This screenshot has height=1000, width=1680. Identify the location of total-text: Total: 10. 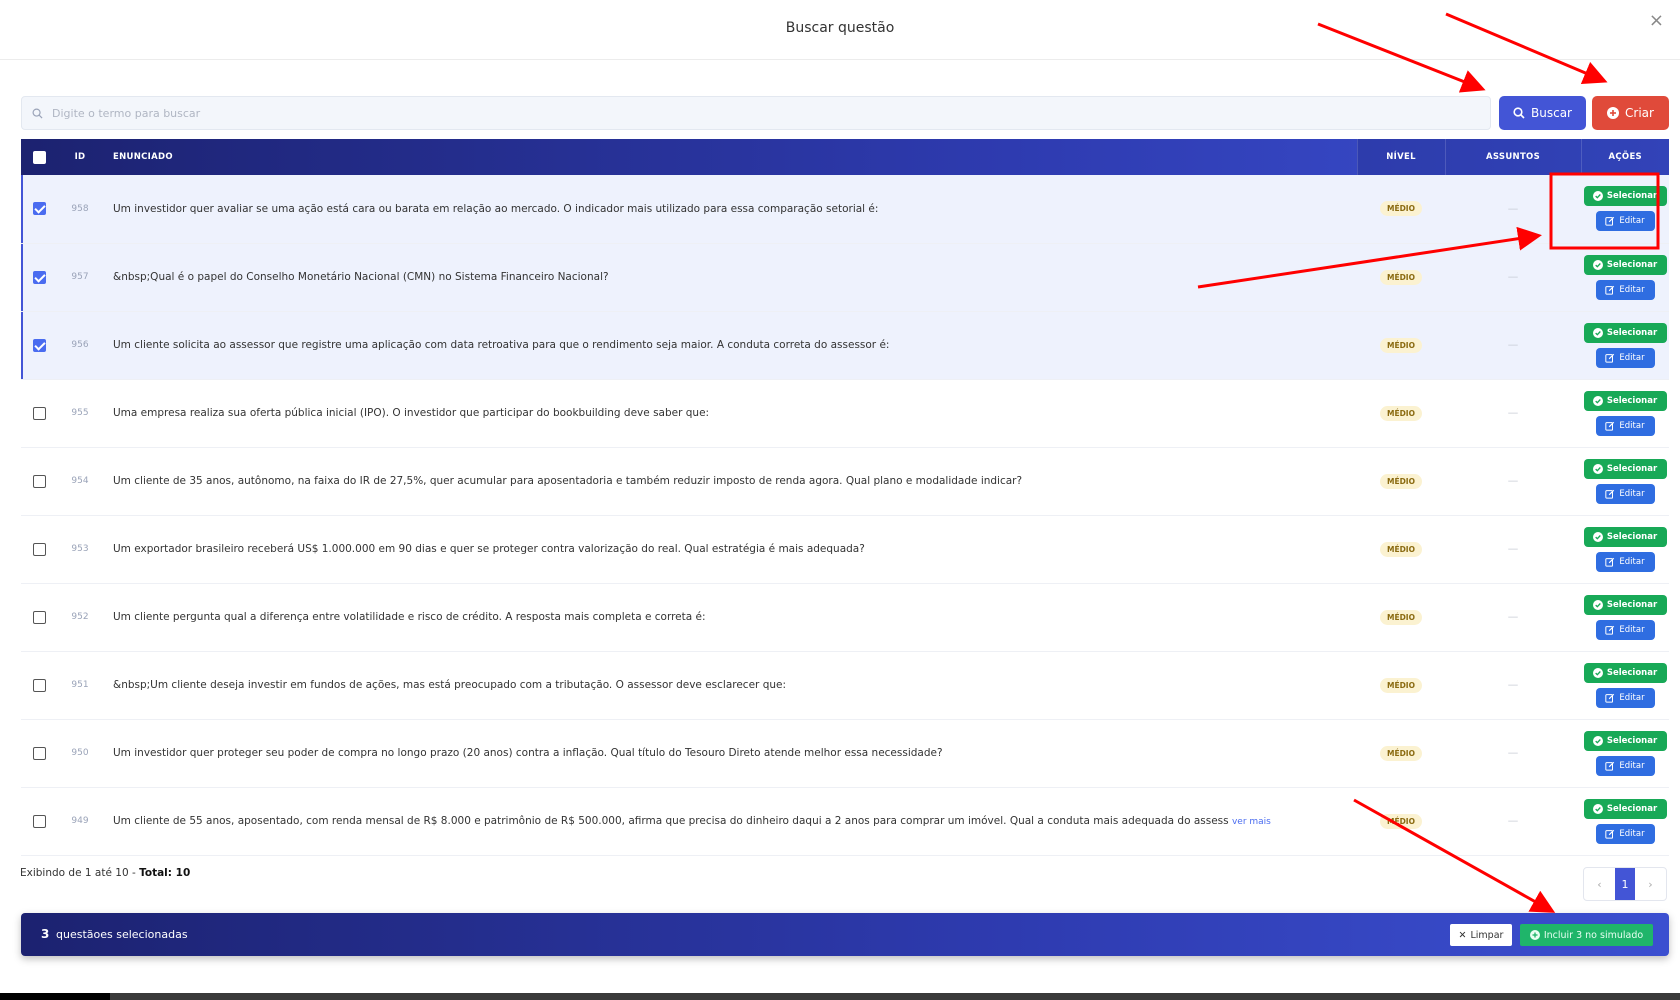
(165, 873).